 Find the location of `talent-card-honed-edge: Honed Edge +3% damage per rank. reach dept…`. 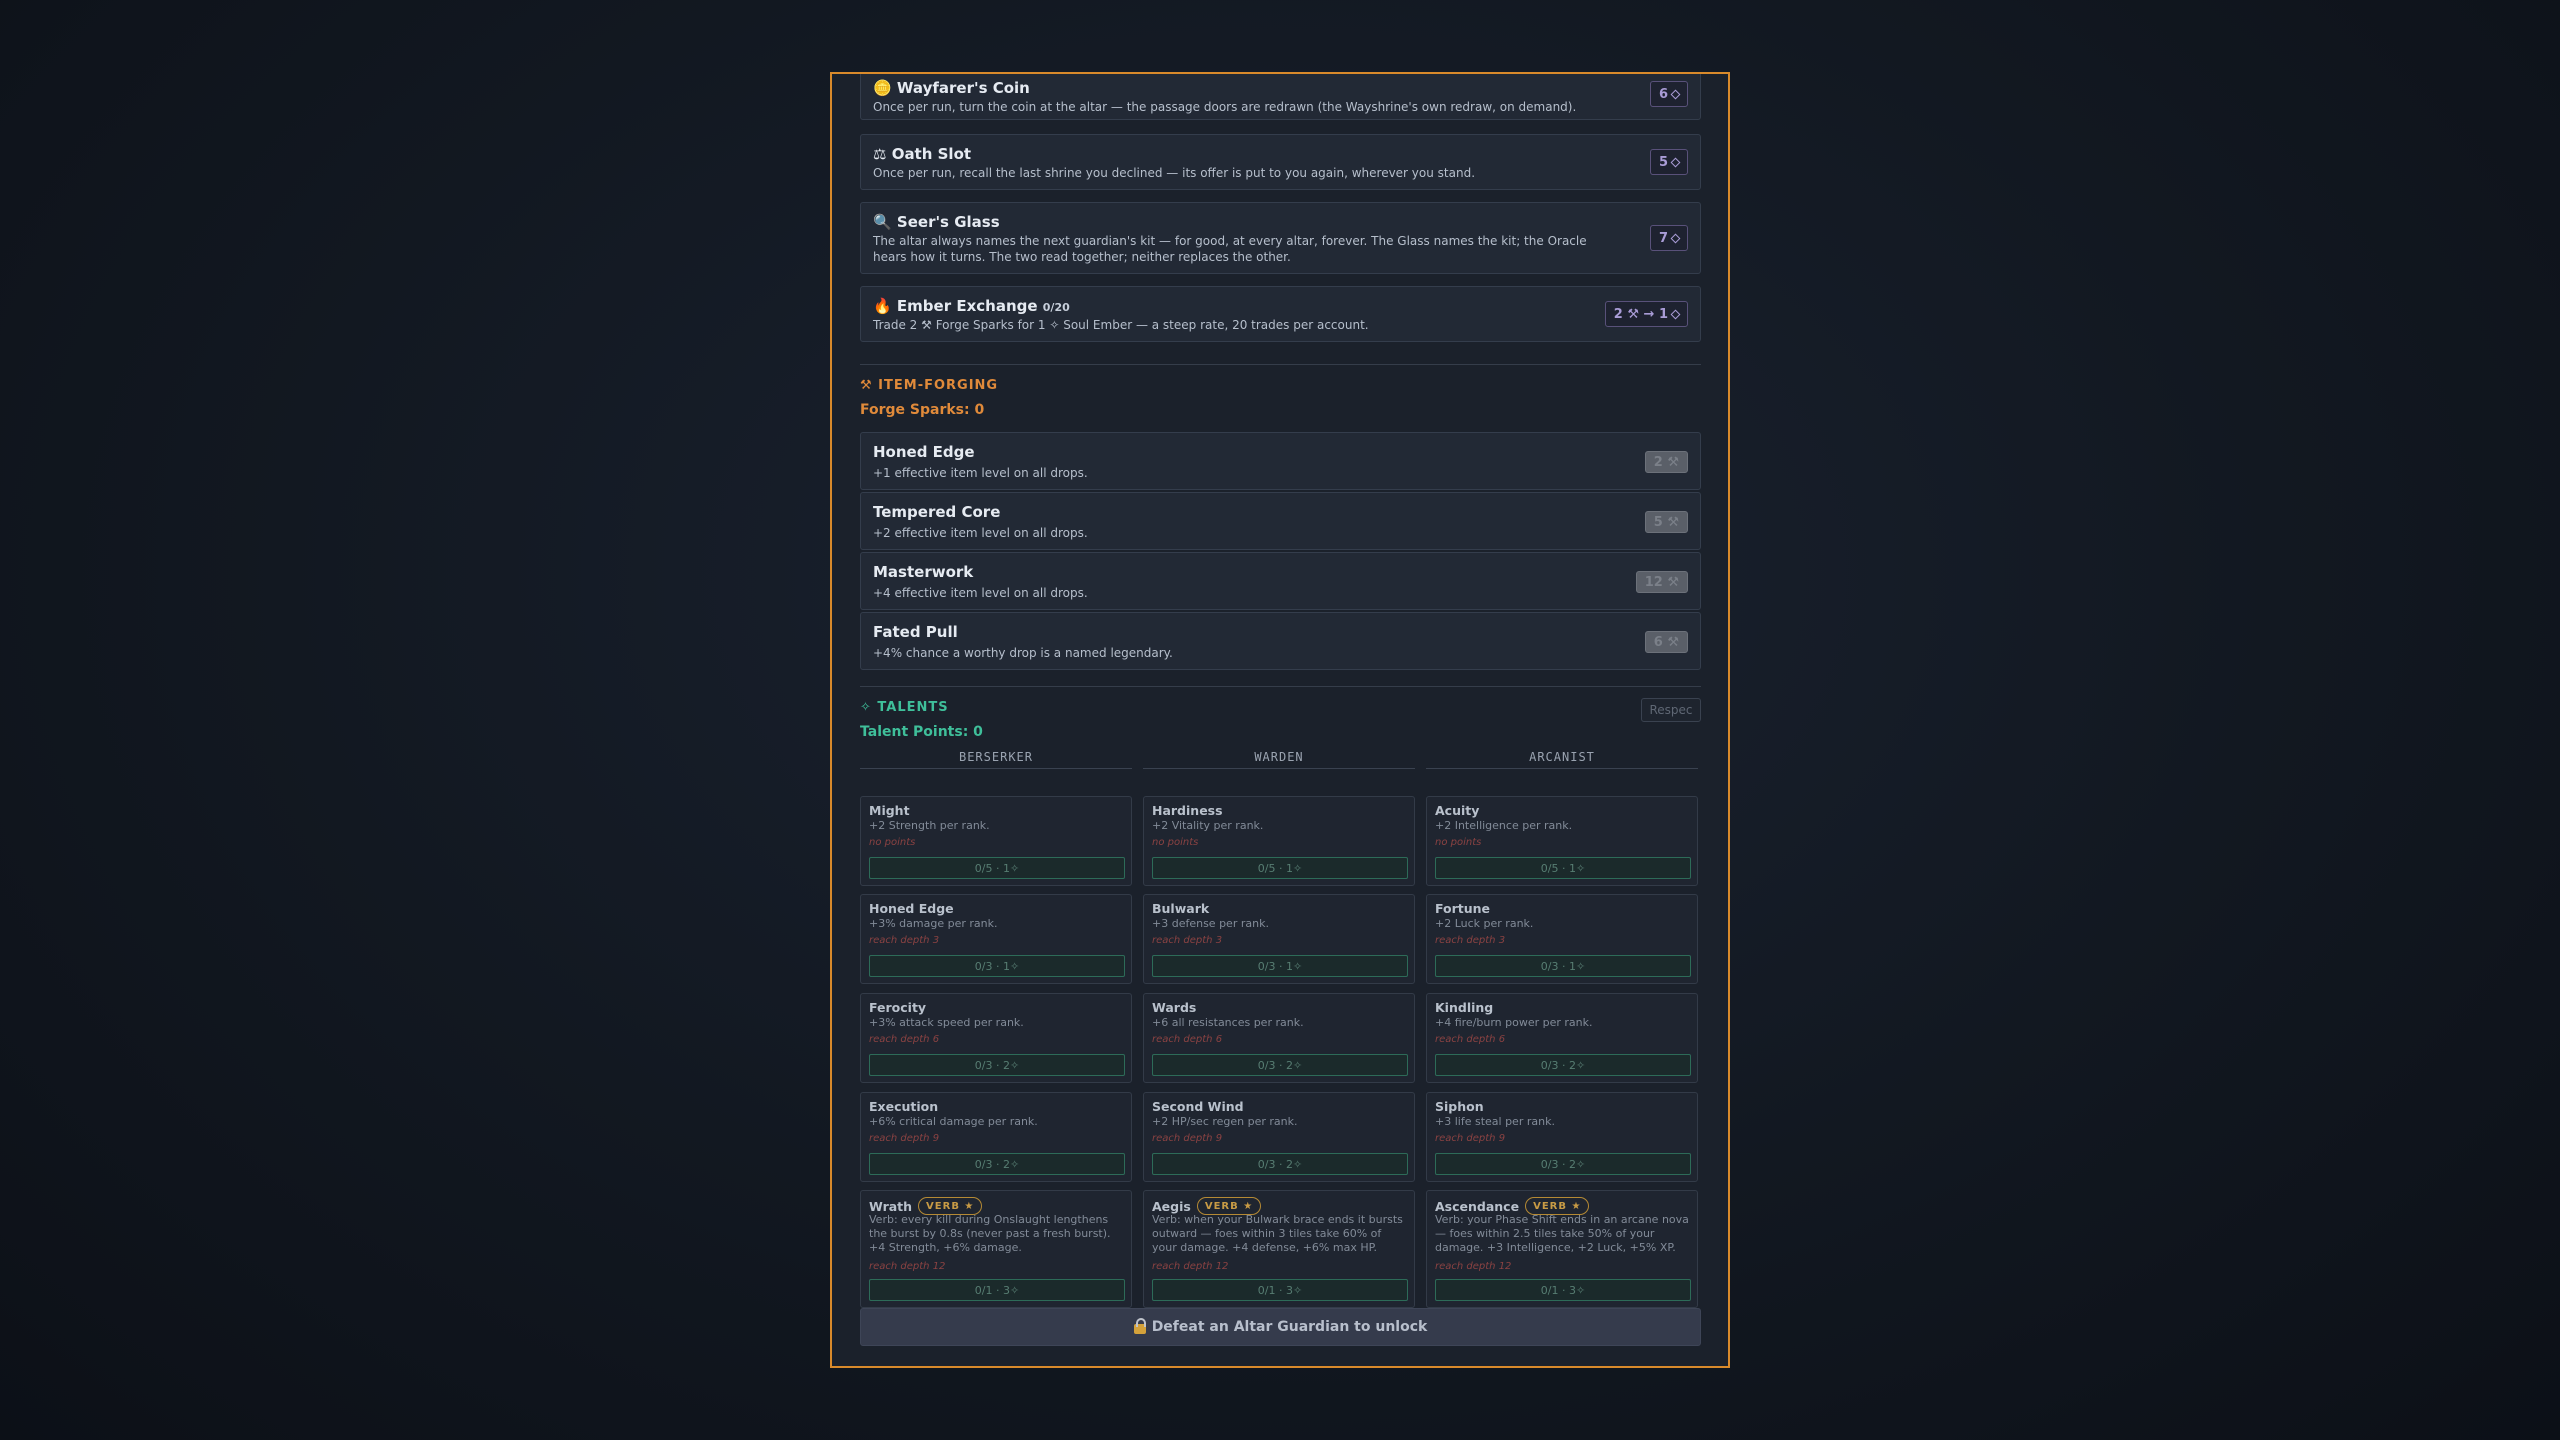

talent-card-honed-edge: Honed Edge +3% damage per rank. reach dept… is located at coordinates (996, 939).